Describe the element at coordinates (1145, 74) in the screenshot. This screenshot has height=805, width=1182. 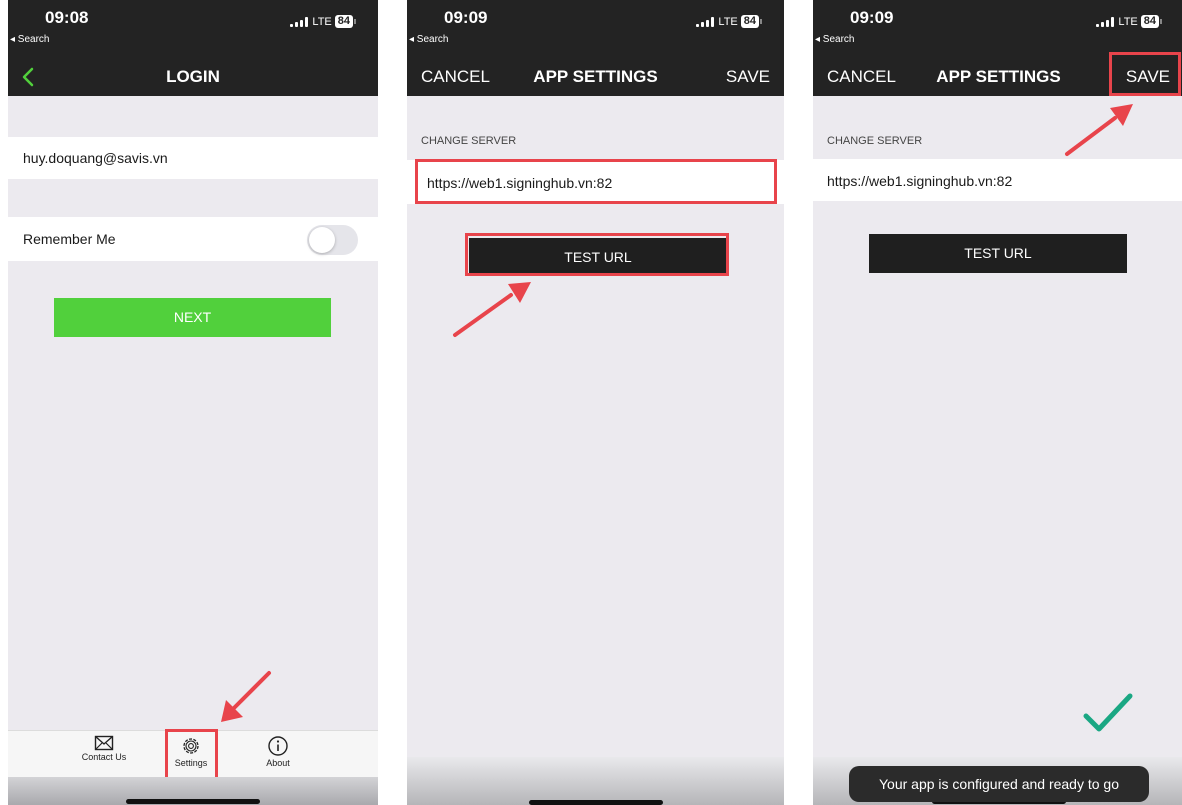
I see `save-highlight-box` at that location.